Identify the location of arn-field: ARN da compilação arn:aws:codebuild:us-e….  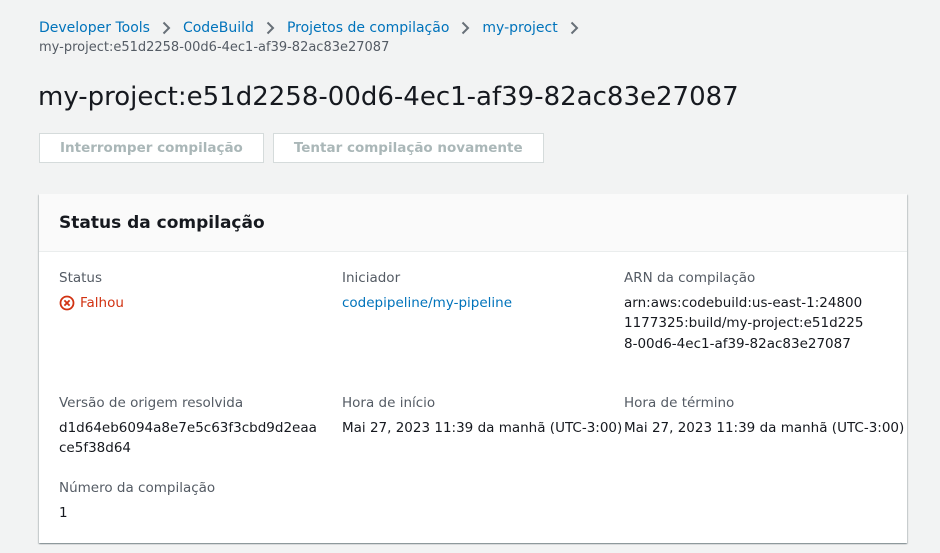
(746, 311).